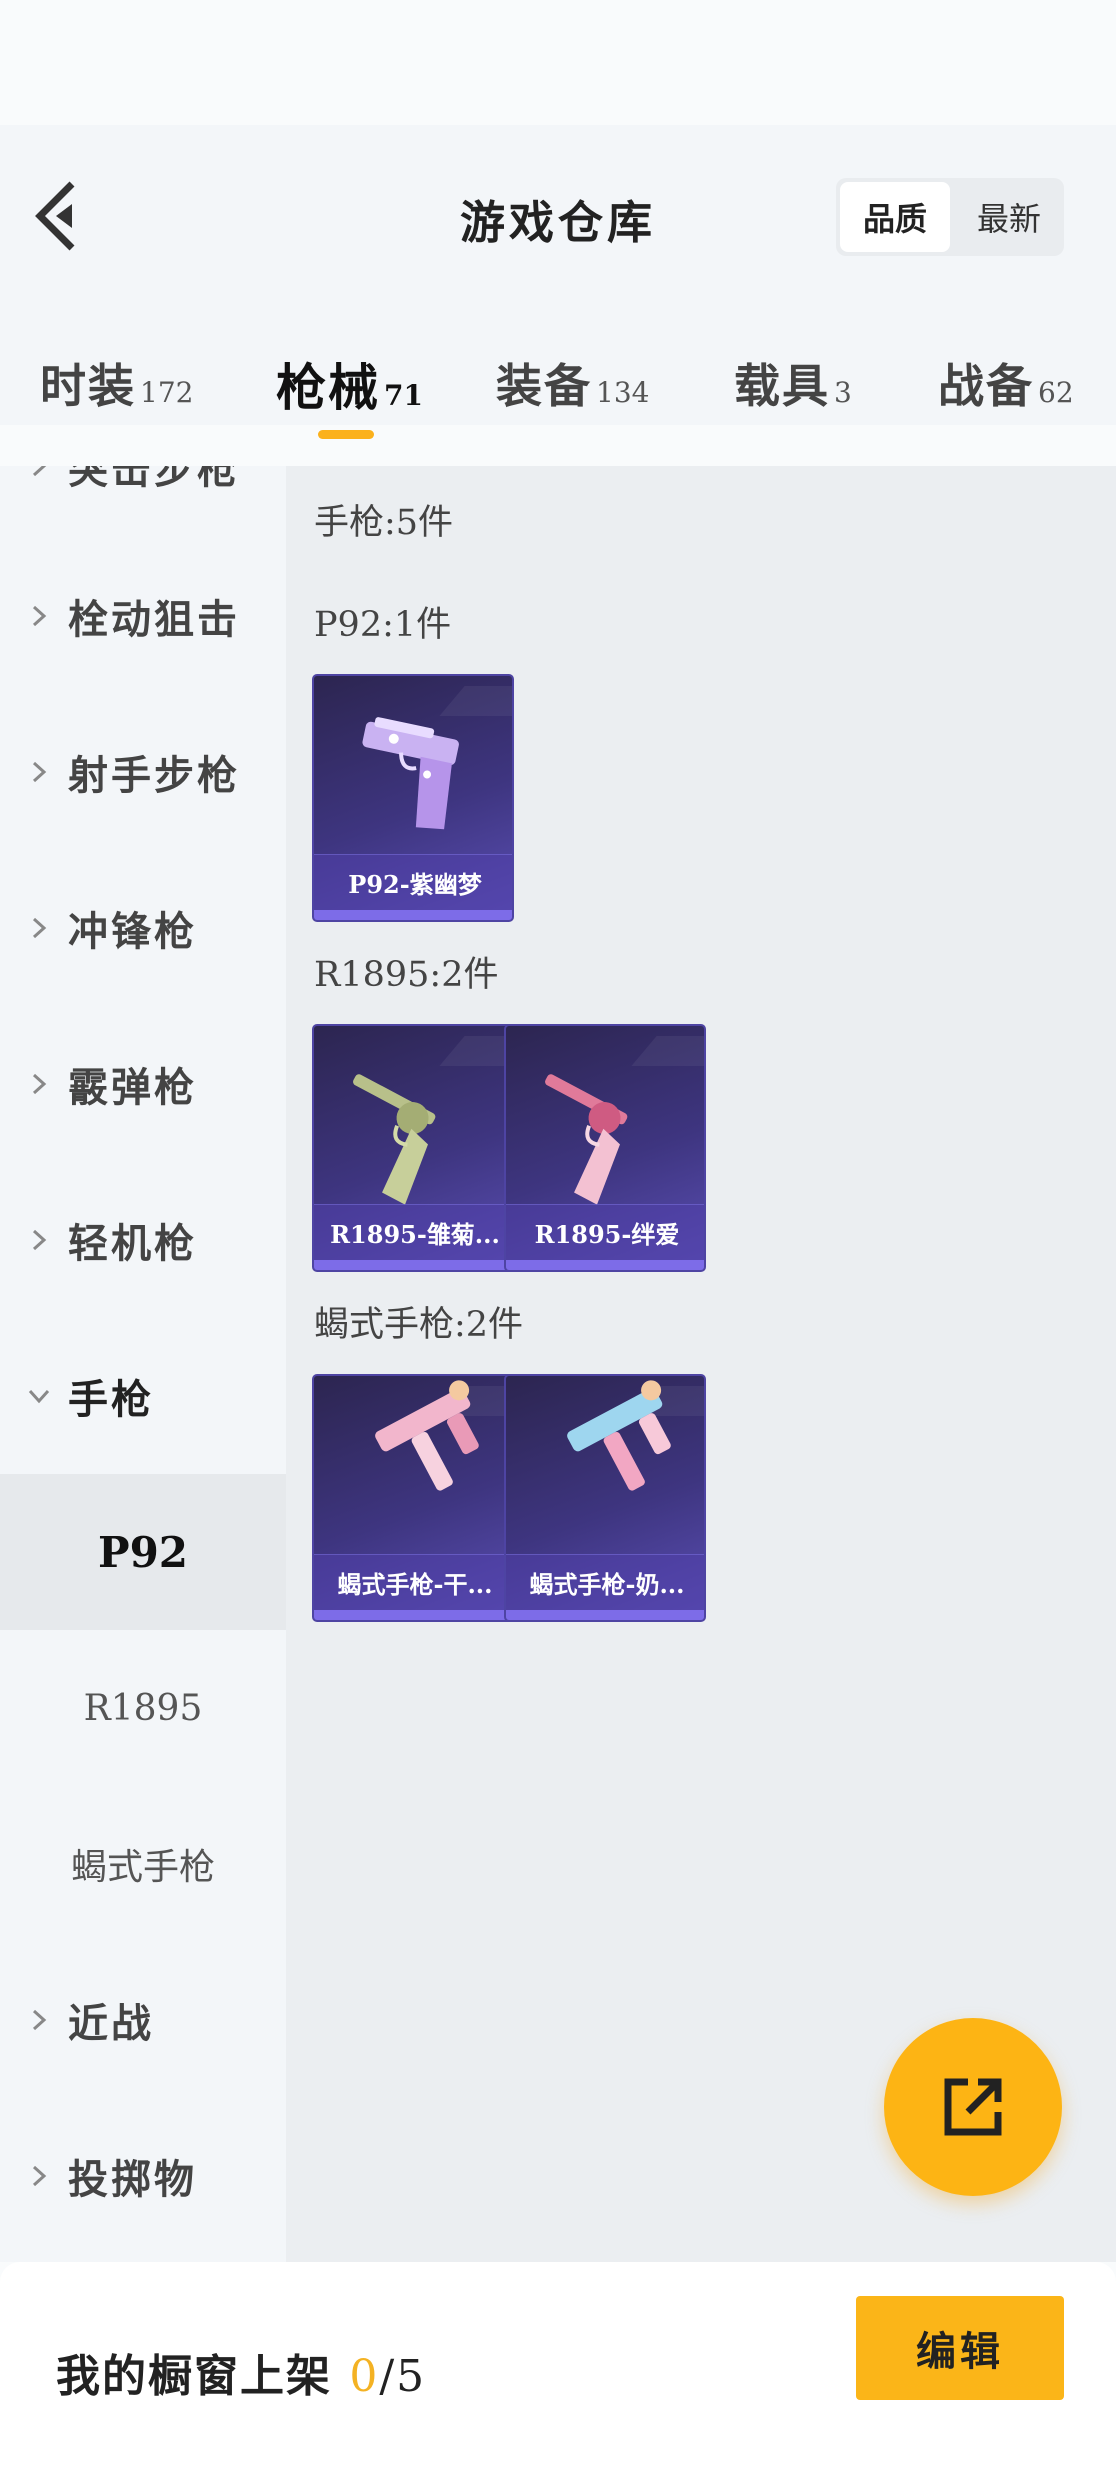  I want to click on edit-button: 编辑, so click(960, 2348).